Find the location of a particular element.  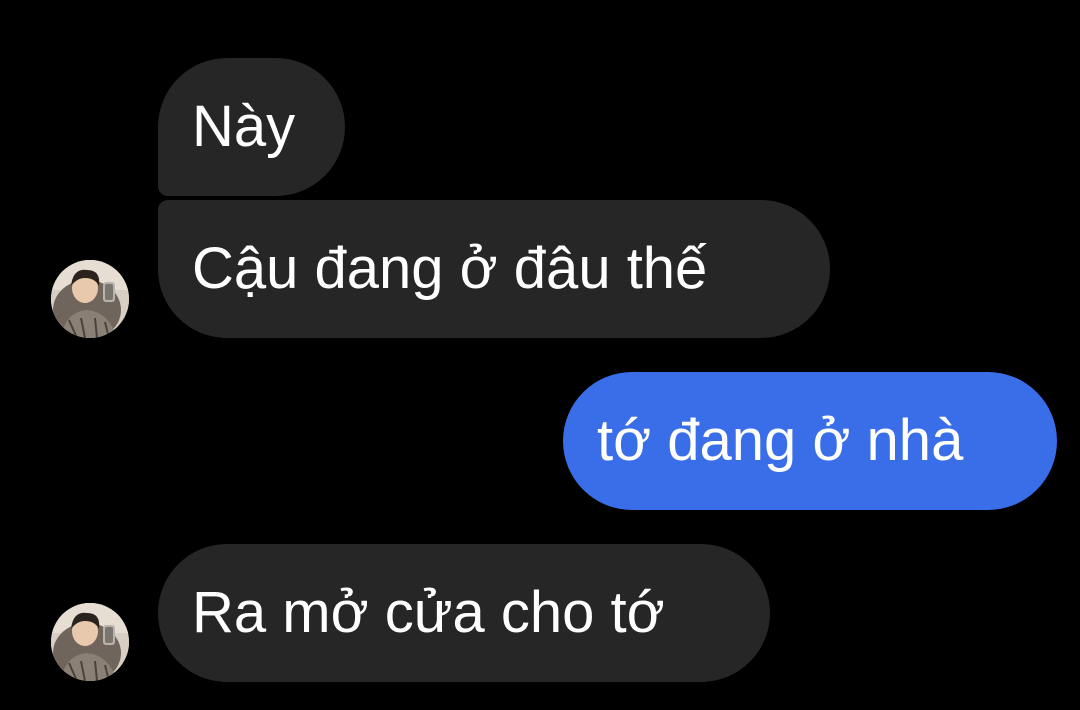

message-text: Ra mở cửa cho tớ is located at coordinates (428, 612).